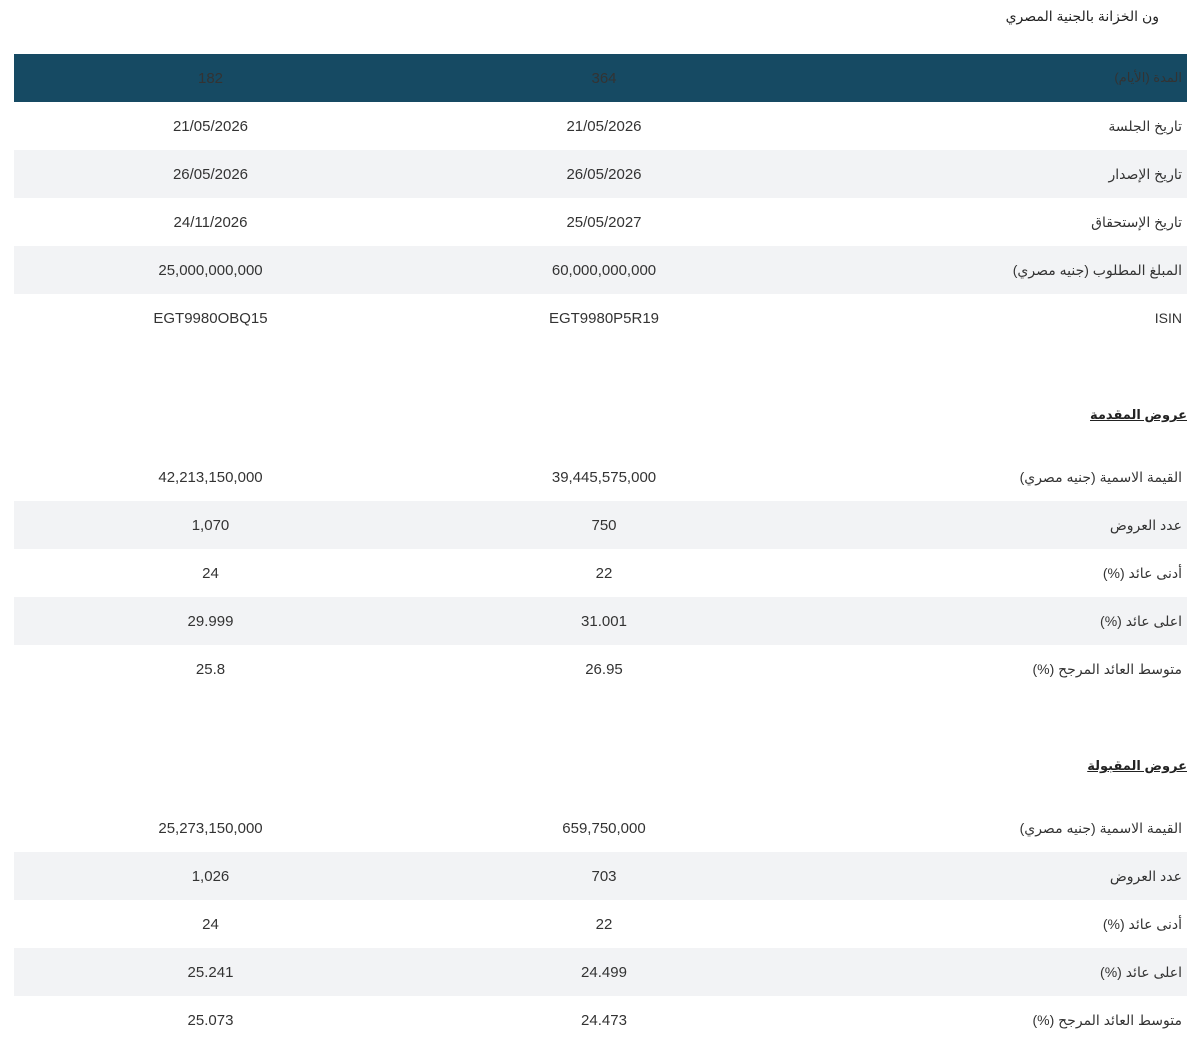 The image size is (1187, 1045). I want to click on table-row: 21/05/2026 21/05/2026 تاريخ الجلسة, so click(600, 126).